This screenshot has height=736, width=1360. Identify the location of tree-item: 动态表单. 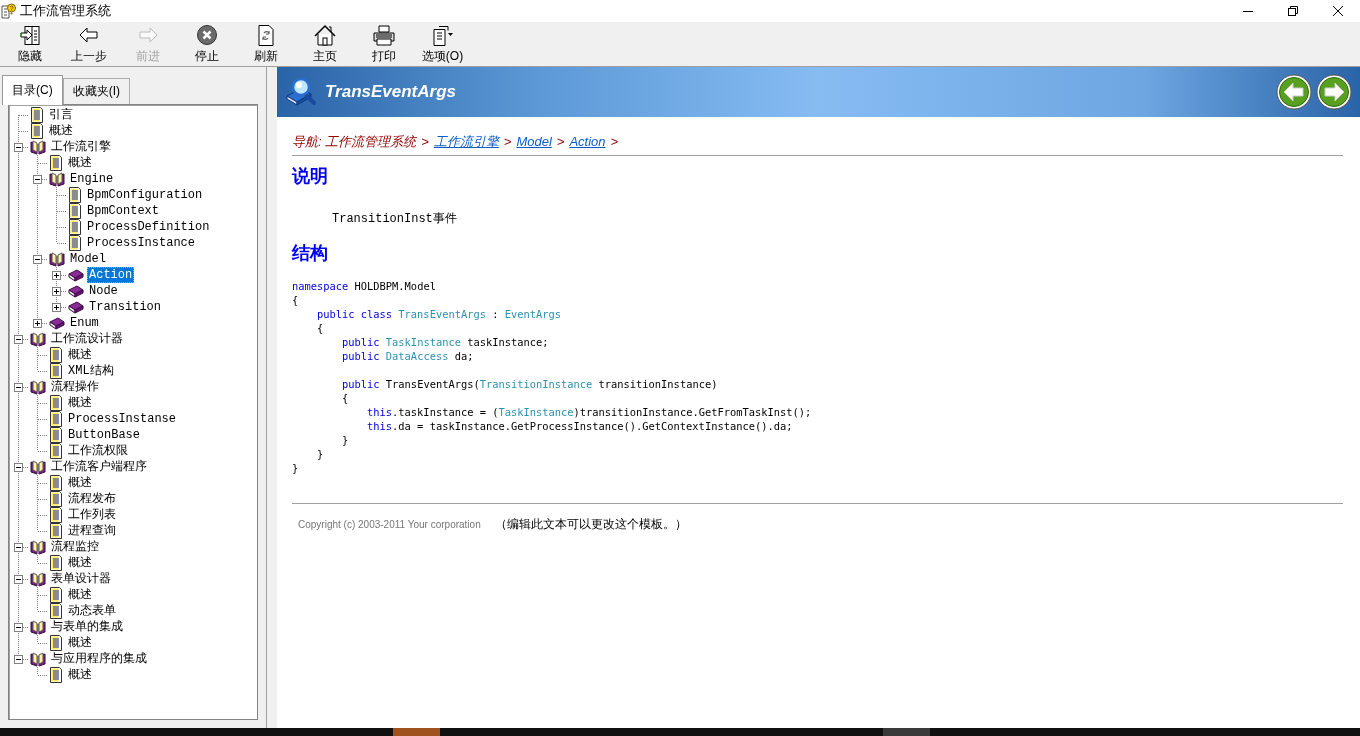
(92, 611).